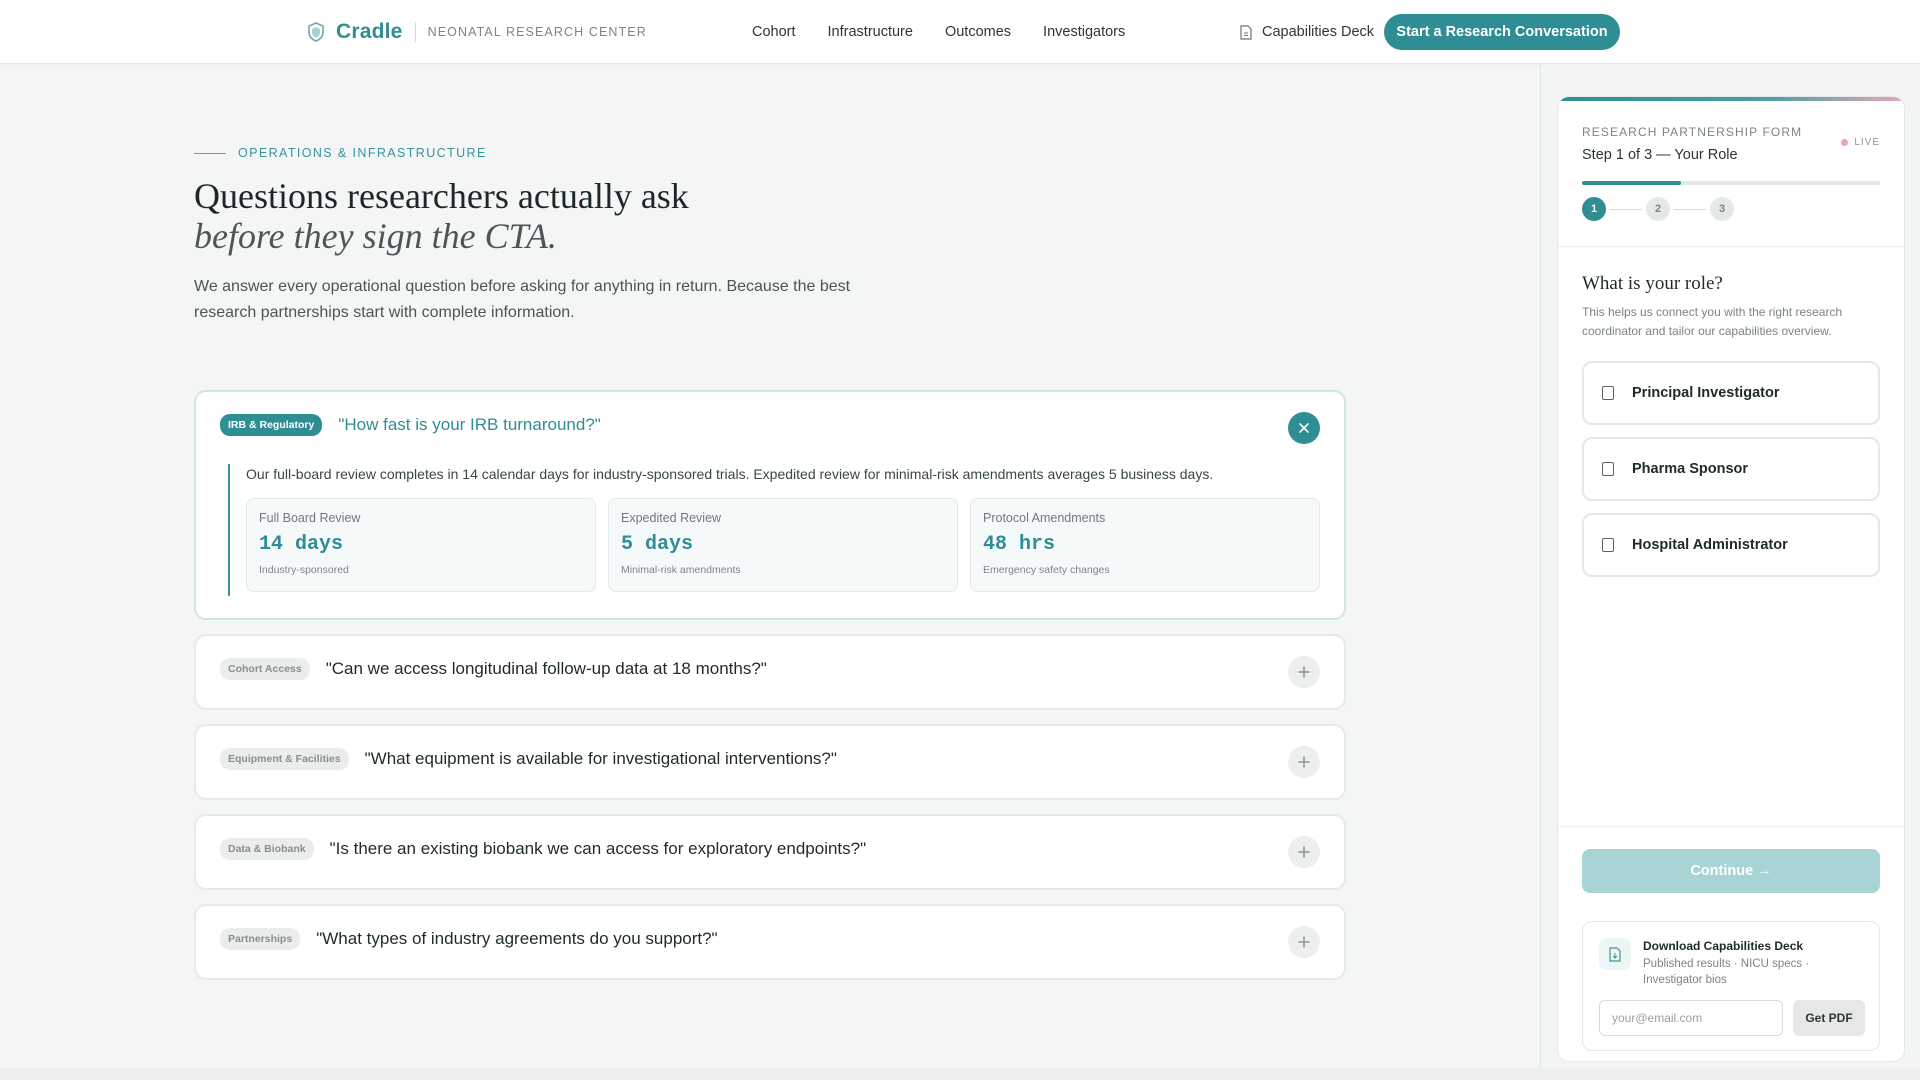  I want to click on faq-question: "How fast is your IRB turnaround?", so click(469, 424).